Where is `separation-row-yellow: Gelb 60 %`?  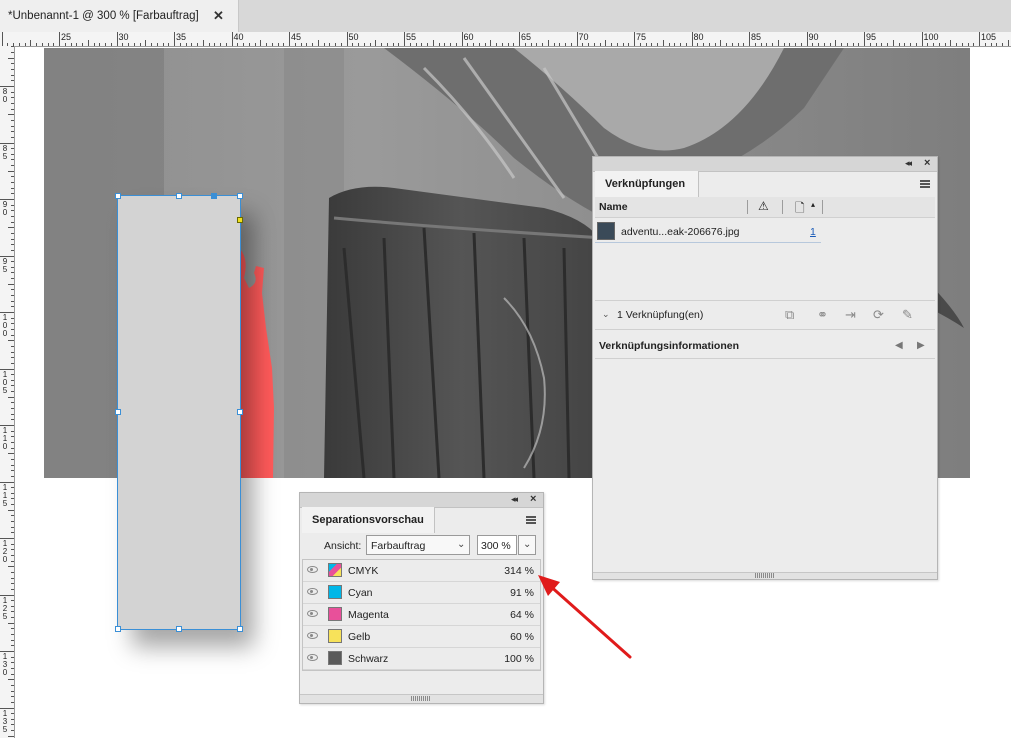
separation-row-yellow: Gelb 60 % is located at coordinates (421, 637).